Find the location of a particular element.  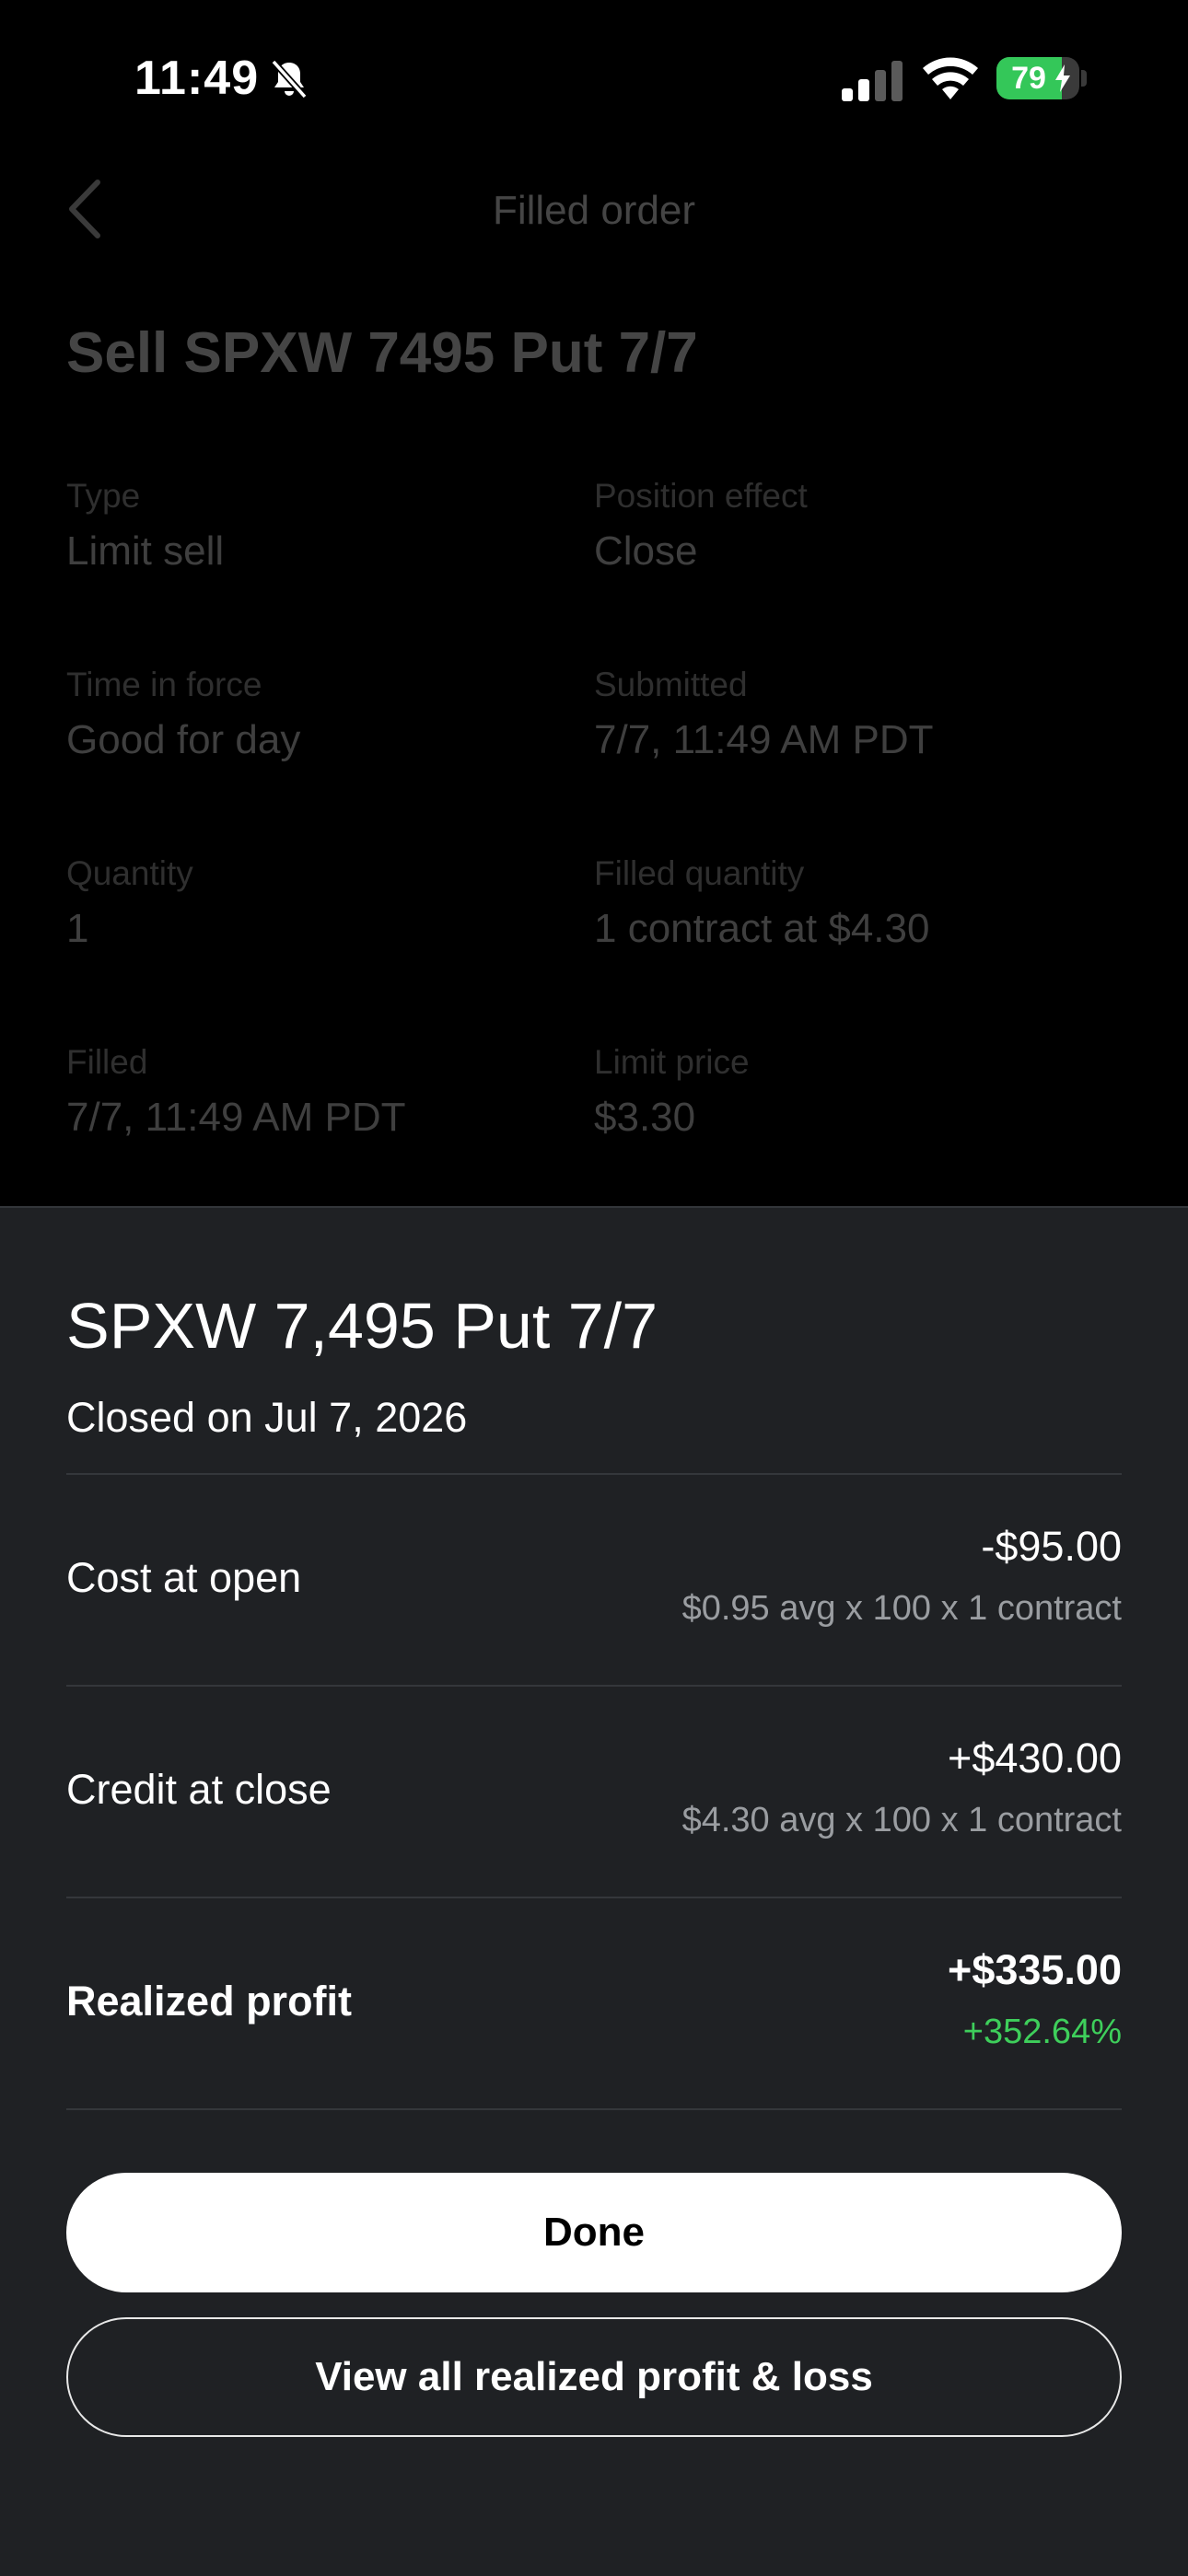

battery-icon: 79 is located at coordinates (1037, 78).